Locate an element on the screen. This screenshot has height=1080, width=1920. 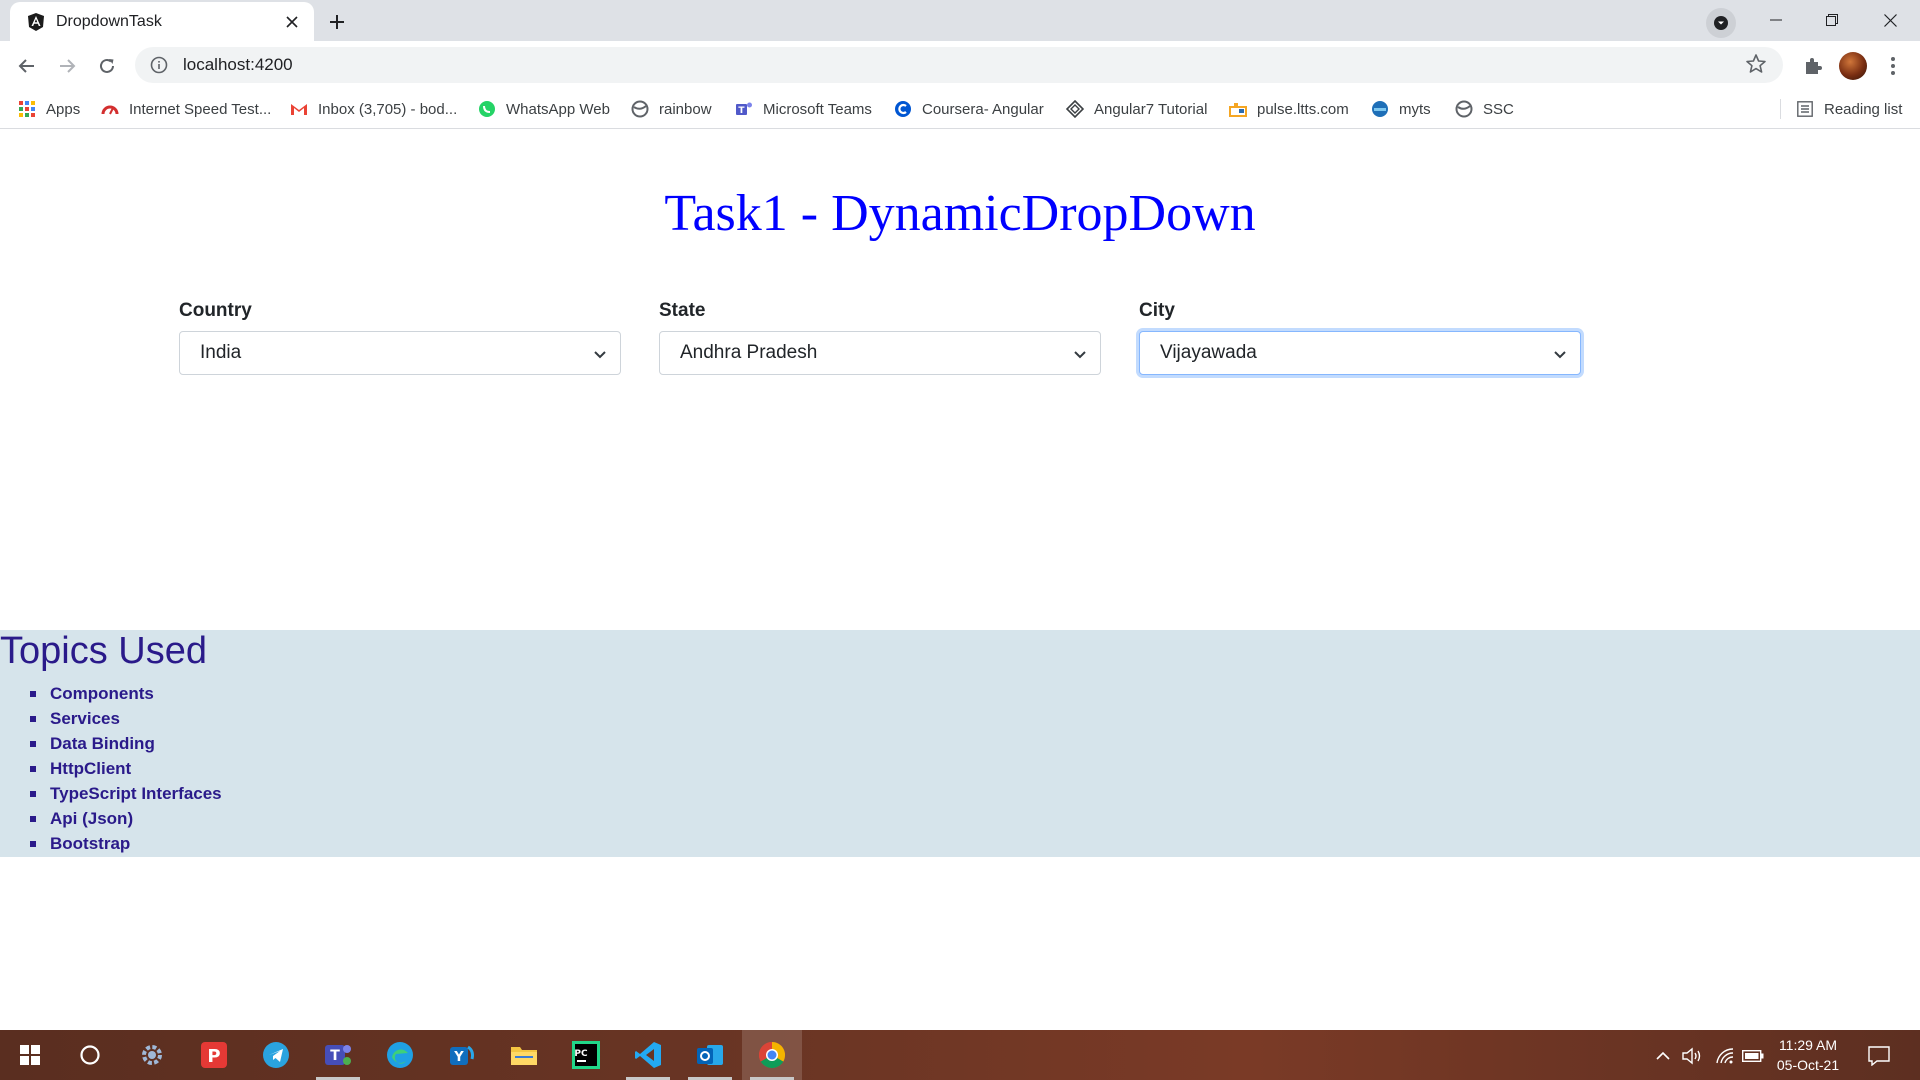
bookmarks-separator is located at coordinates (1780, 109).